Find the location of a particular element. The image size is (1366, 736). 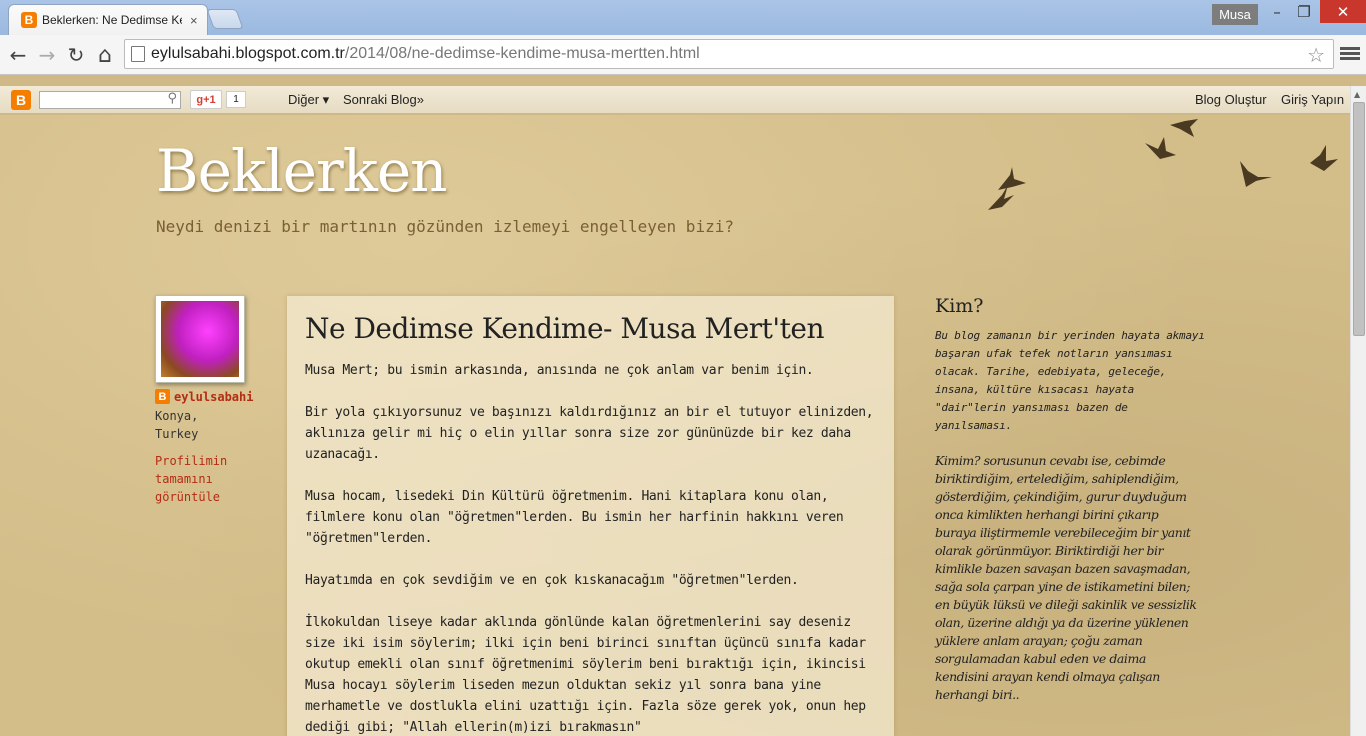

profile-city: Konya, is located at coordinates (177, 416).